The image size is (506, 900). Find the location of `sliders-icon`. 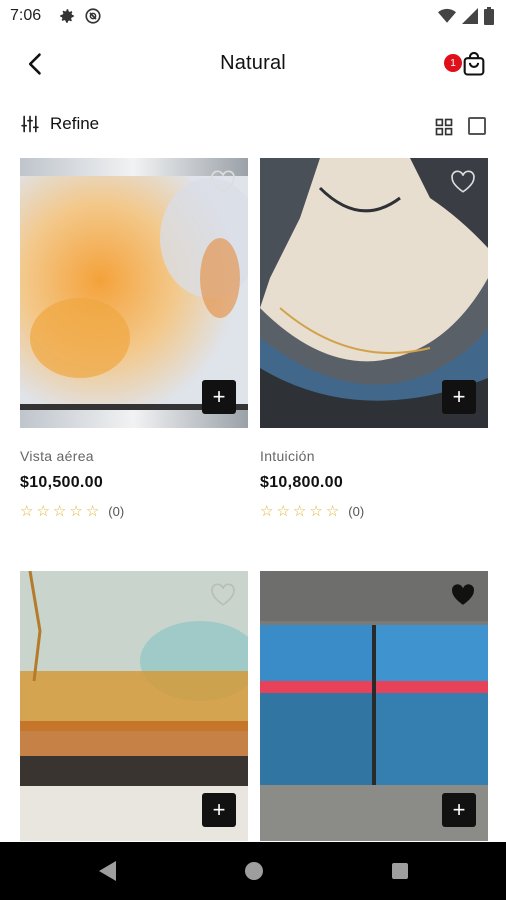

sliders-icon is located at coordinates (30, 124).